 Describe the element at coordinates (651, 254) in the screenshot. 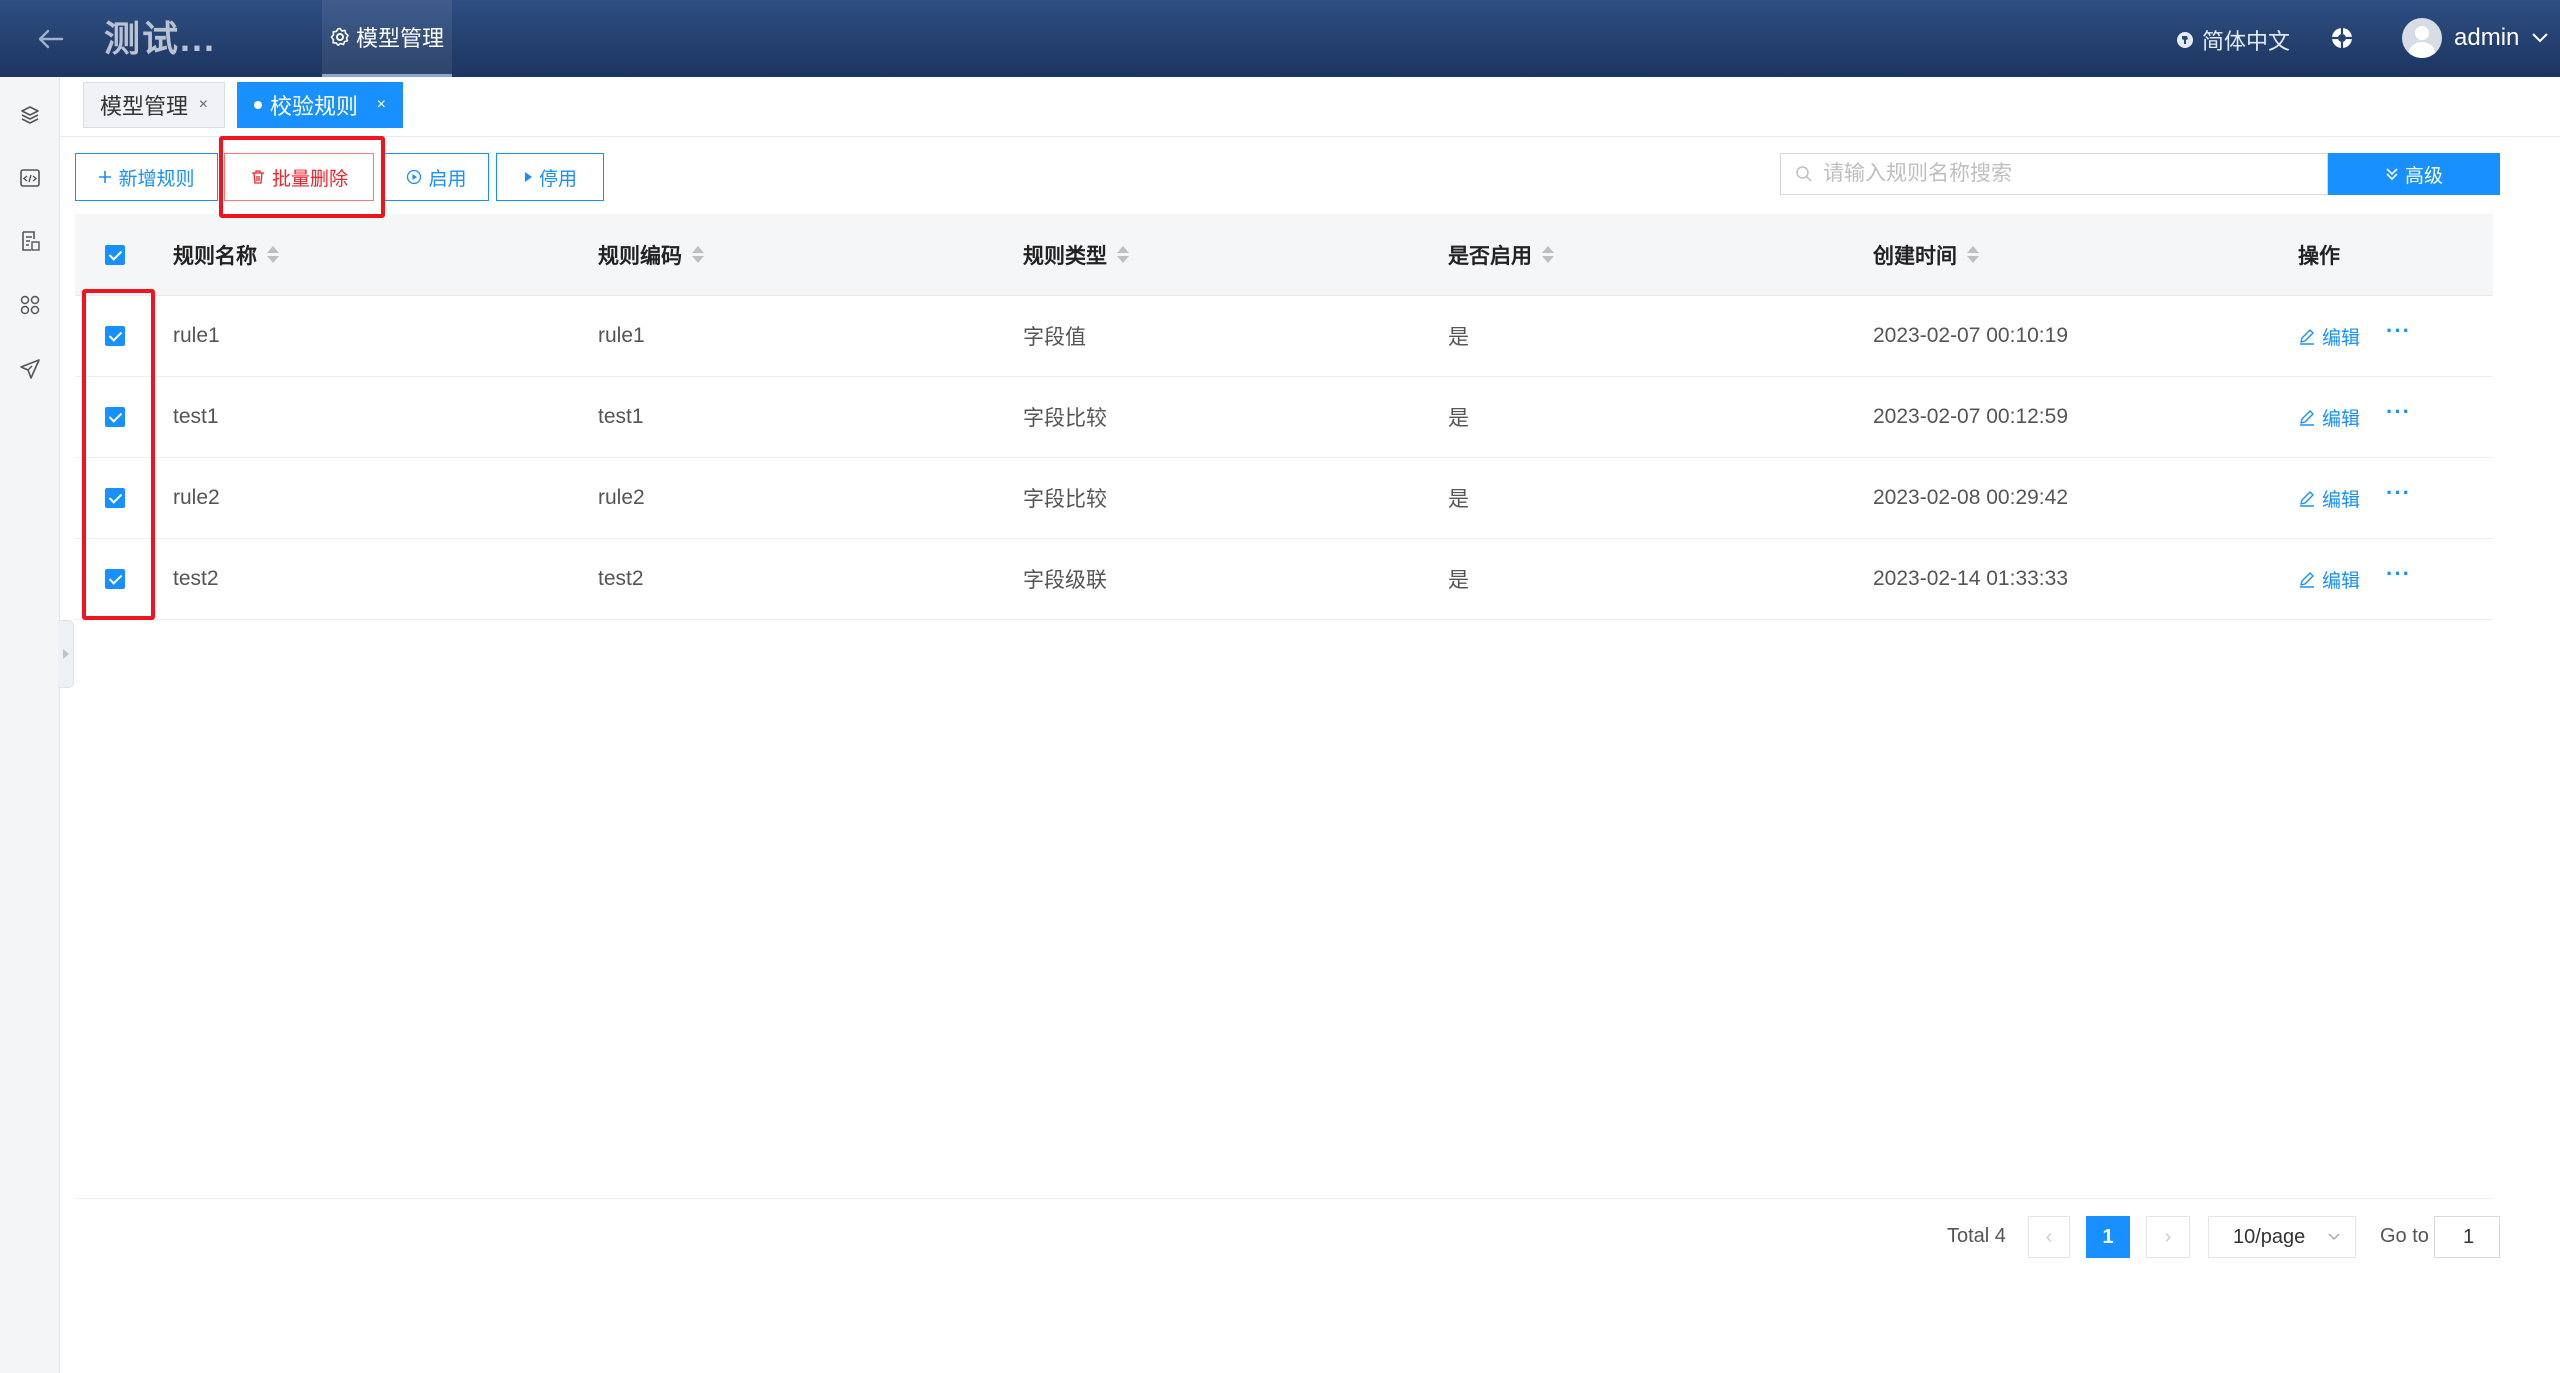

I see `column-header-code: 规则编码` at that location.